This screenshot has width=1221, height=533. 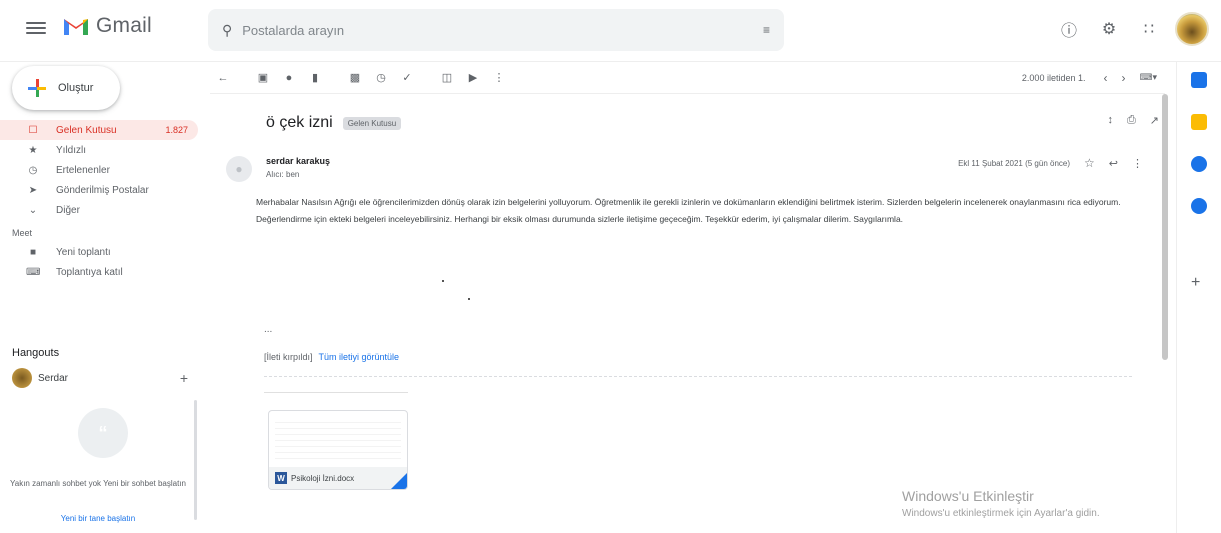 I want to click on sidebar-item-join-meeting: ⌨ Toplantıya katıl, so click(x=103, y=272).